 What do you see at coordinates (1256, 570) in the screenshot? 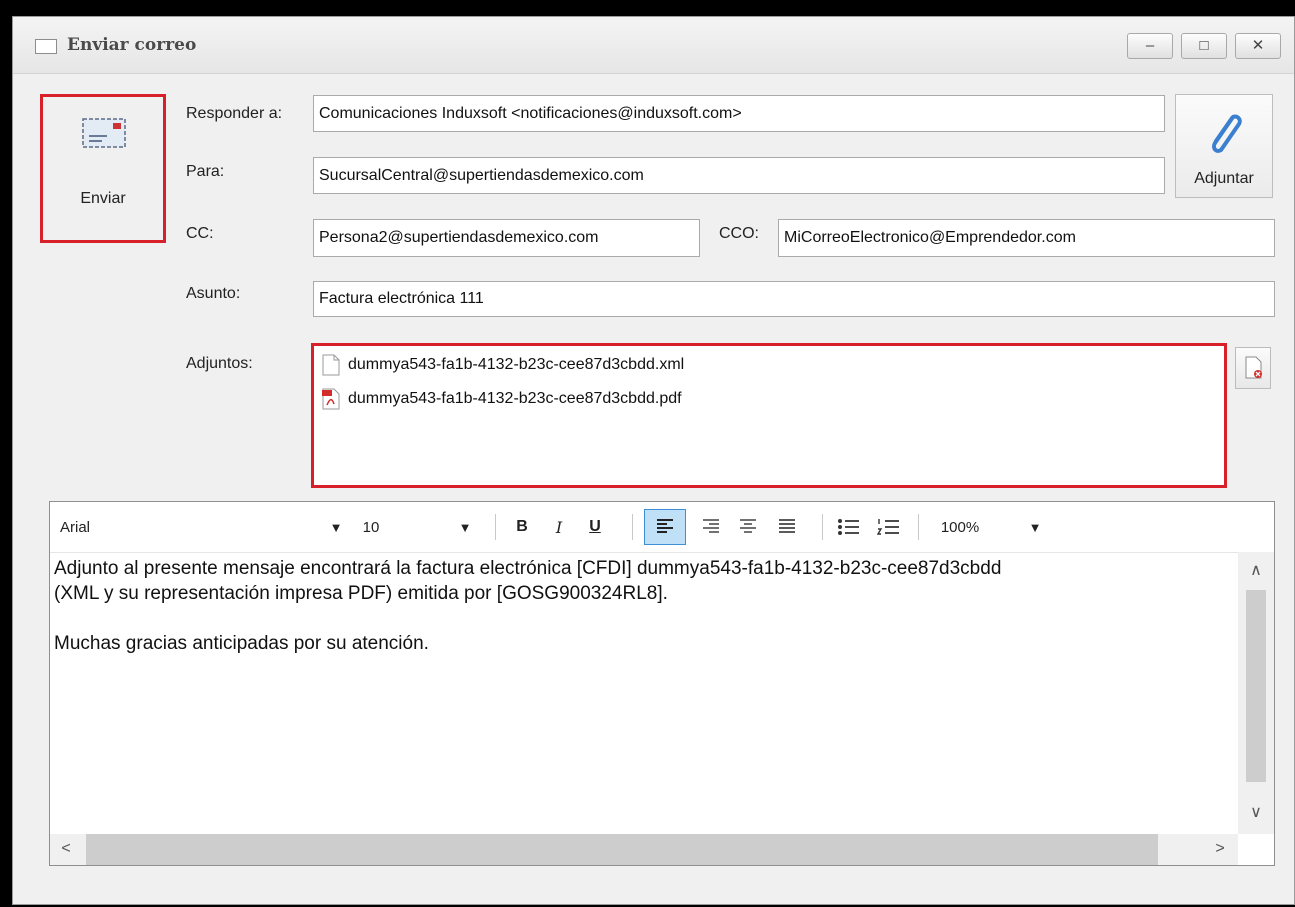
I see `scroll-up-icon: ∧` at bounding box center [1256, 570].